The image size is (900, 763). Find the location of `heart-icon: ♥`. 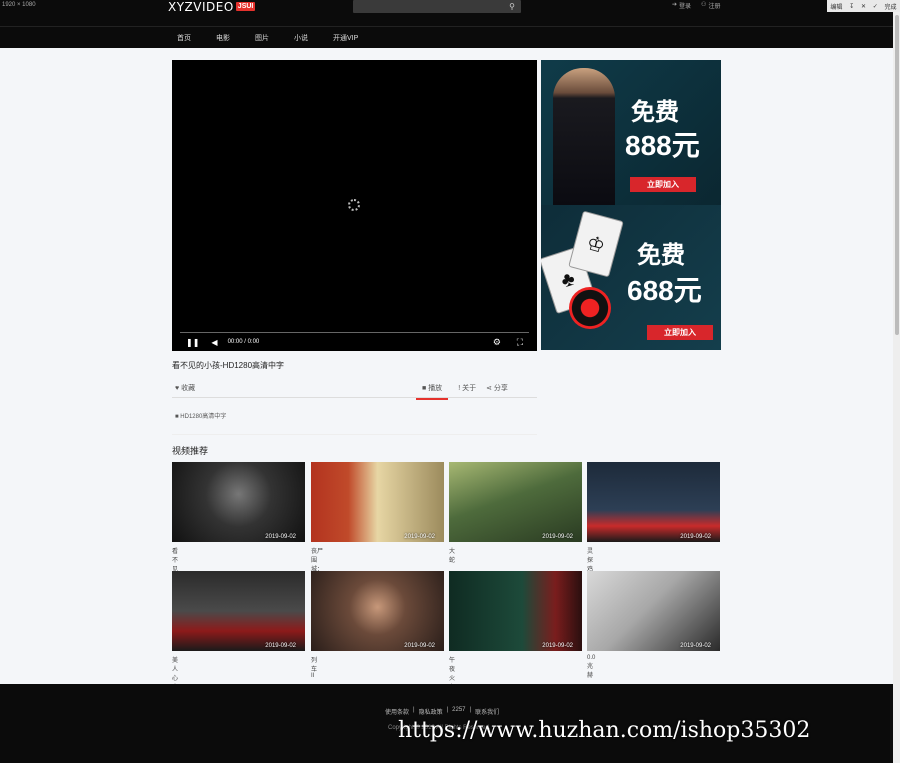

heart-icon: ♥ is located at coordinates (177, 388).